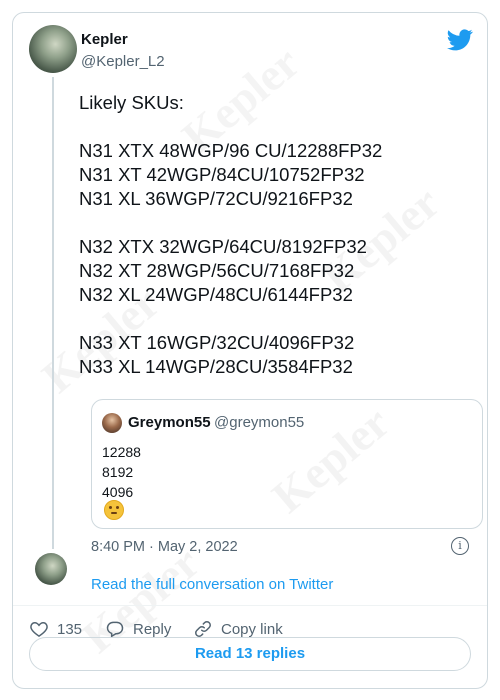 Image resolution: width=500 pixels, height=700 pixels. Describe the element at coordinates (287, 464) in the screenshot. I see `quoted-tweet: Greymon55 @greymon55 12288 8192 4096` at that location.